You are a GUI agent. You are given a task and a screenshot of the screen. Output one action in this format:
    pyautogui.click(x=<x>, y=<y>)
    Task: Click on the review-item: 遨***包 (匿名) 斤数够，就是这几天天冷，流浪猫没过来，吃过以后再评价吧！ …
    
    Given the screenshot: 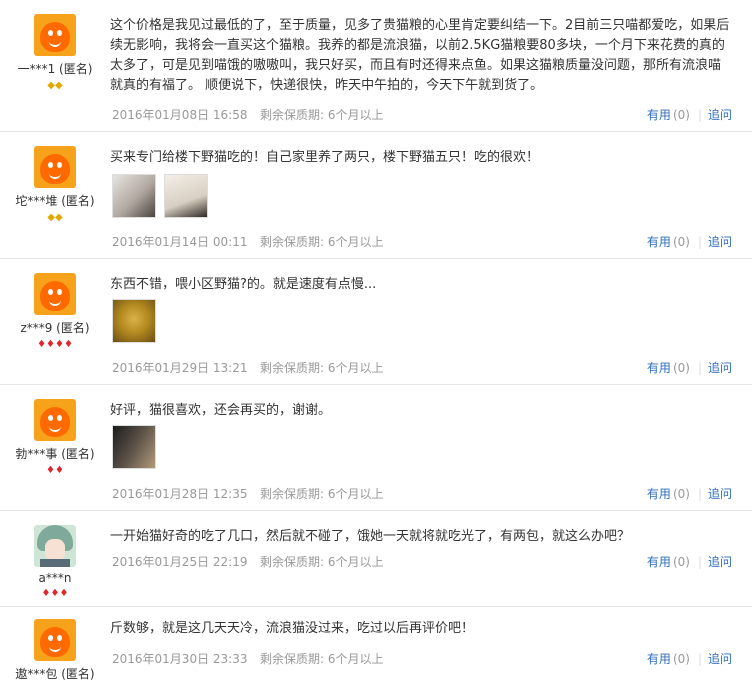 What is the action you would take?
    pyautogui.click(x=376, y=644)
    